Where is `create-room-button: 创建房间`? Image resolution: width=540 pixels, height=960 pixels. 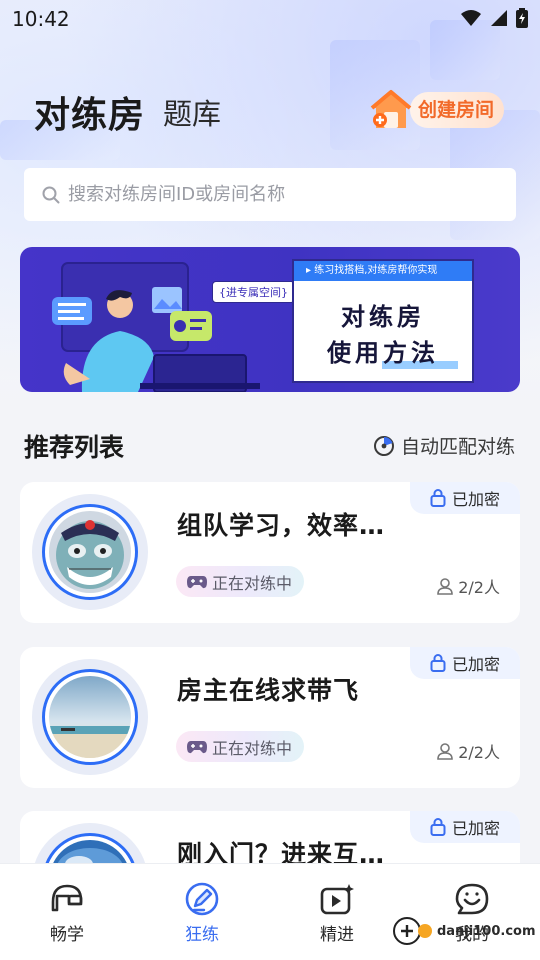
create-room-button: 创建房间 is located at coordinates (441, 110).